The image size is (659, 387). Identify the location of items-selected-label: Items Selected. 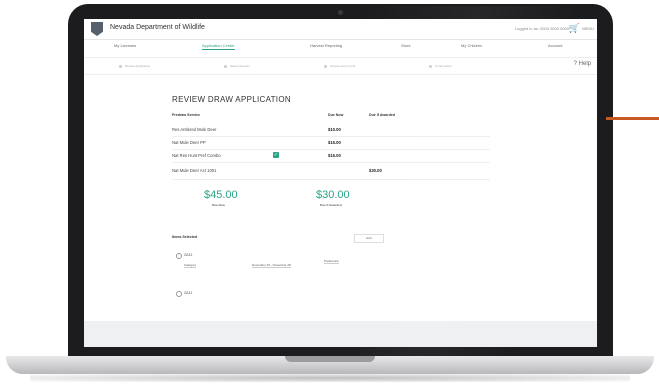
(185, 237).